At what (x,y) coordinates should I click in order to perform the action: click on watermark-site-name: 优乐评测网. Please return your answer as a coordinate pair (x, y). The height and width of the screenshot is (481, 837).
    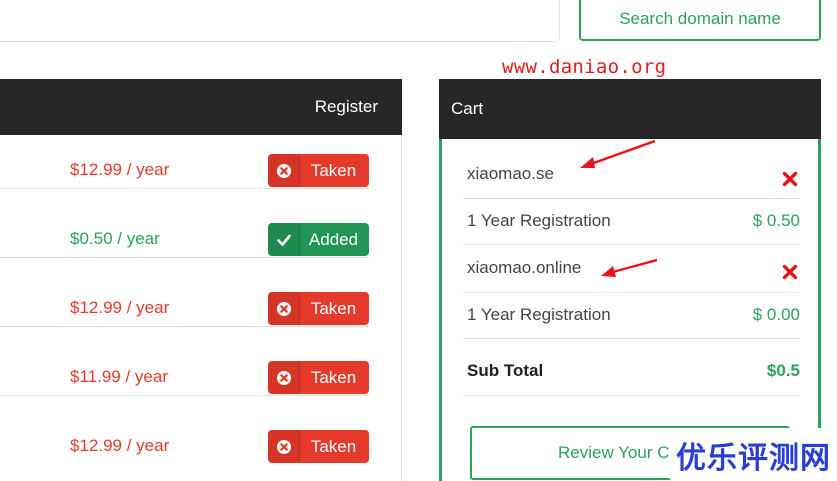
    Looking at the image, I should click on (753, 454).